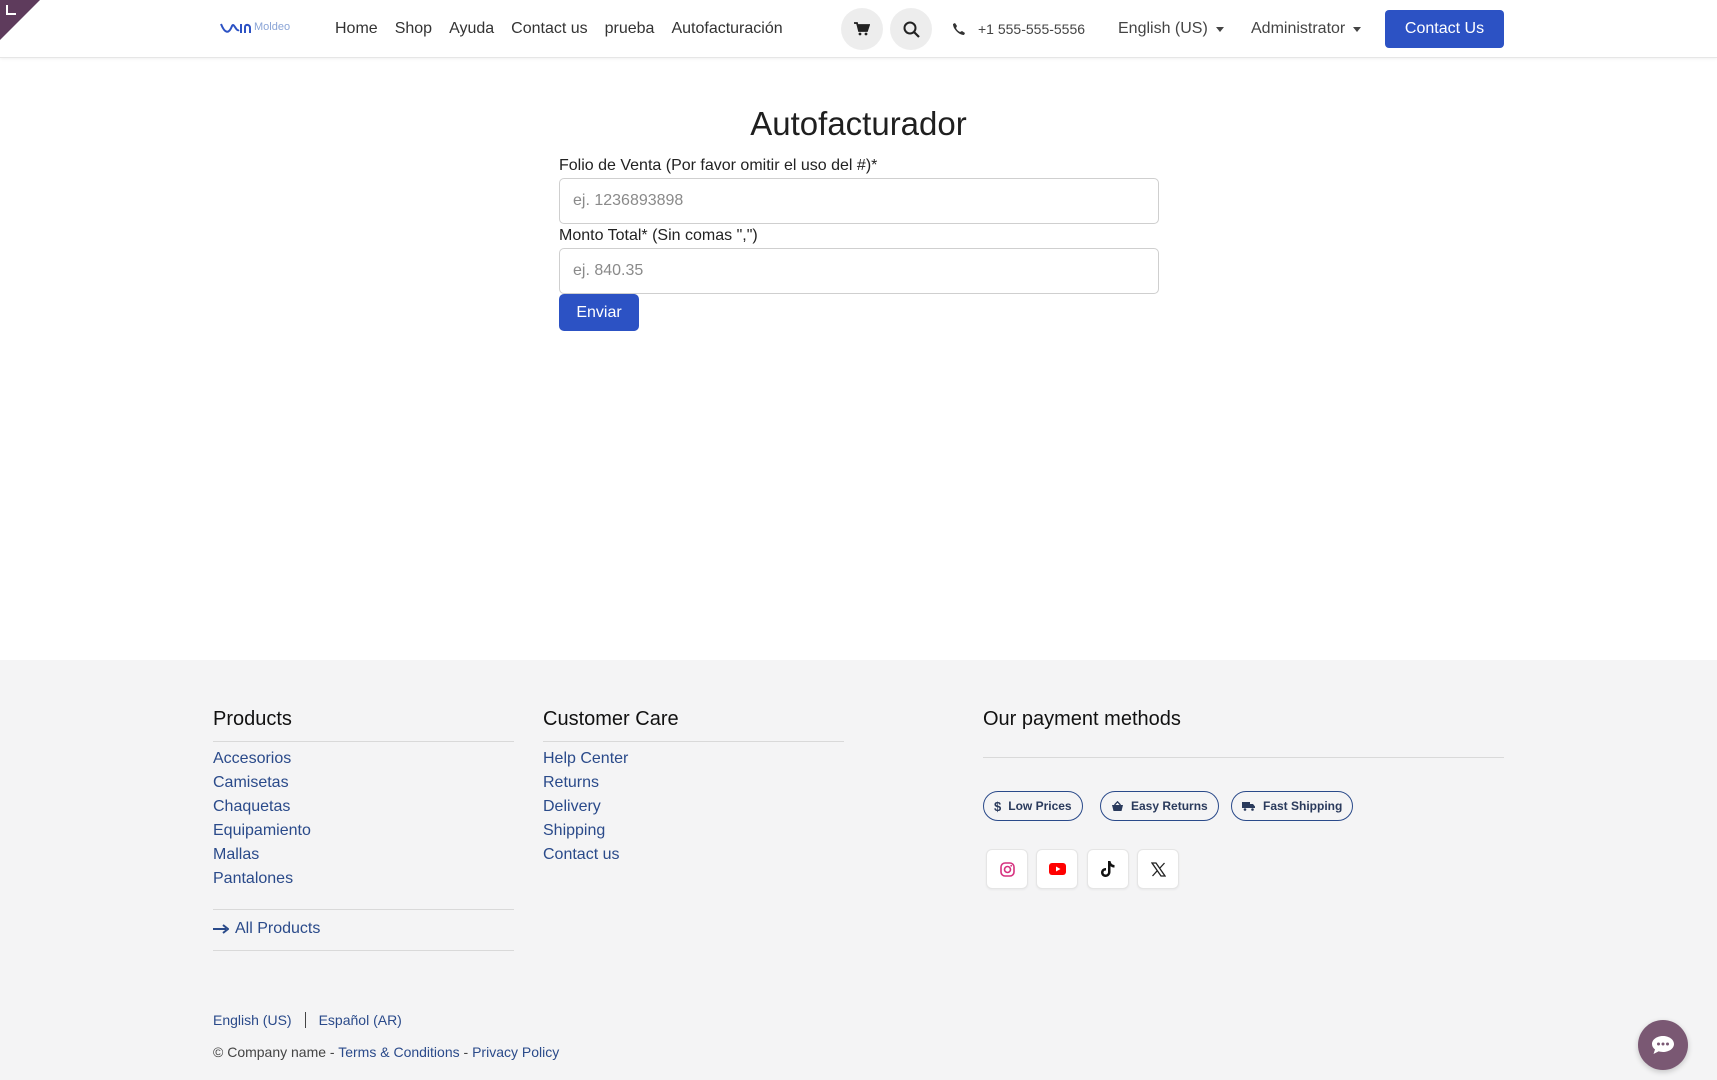  Describe the element at coordinates (262, 830) in the screenshot. I see `products-link: Equipamiento` at that location.